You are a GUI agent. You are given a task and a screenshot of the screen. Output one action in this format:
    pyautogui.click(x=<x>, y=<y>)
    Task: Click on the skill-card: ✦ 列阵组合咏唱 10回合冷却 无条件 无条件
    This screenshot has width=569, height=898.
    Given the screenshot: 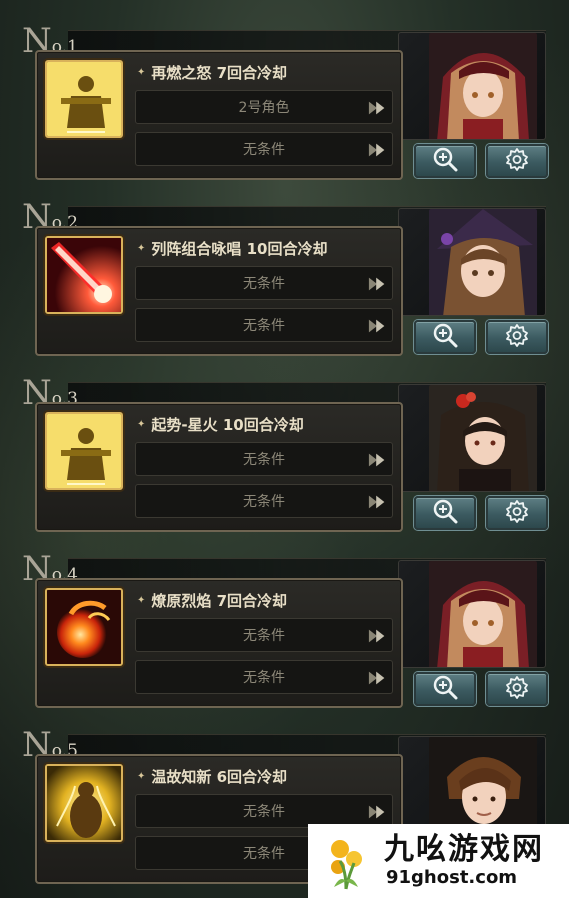 What is the action you would take?
    pyautogui.click(x=219, y=291)
    